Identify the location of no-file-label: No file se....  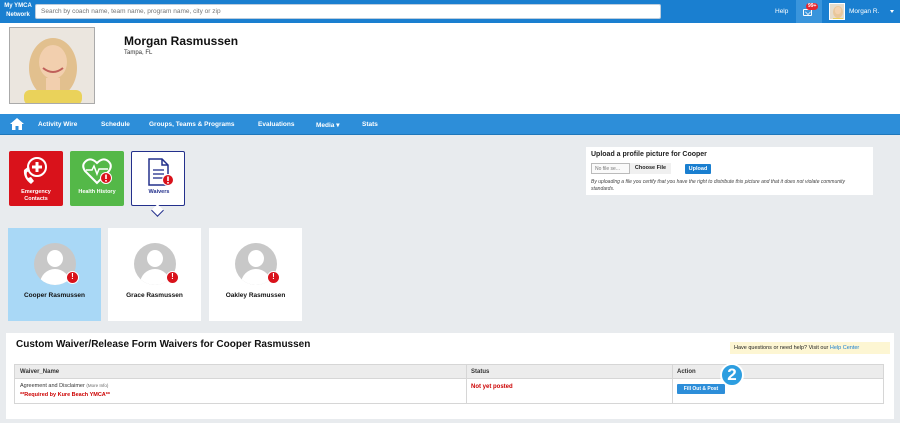
(608, 169).